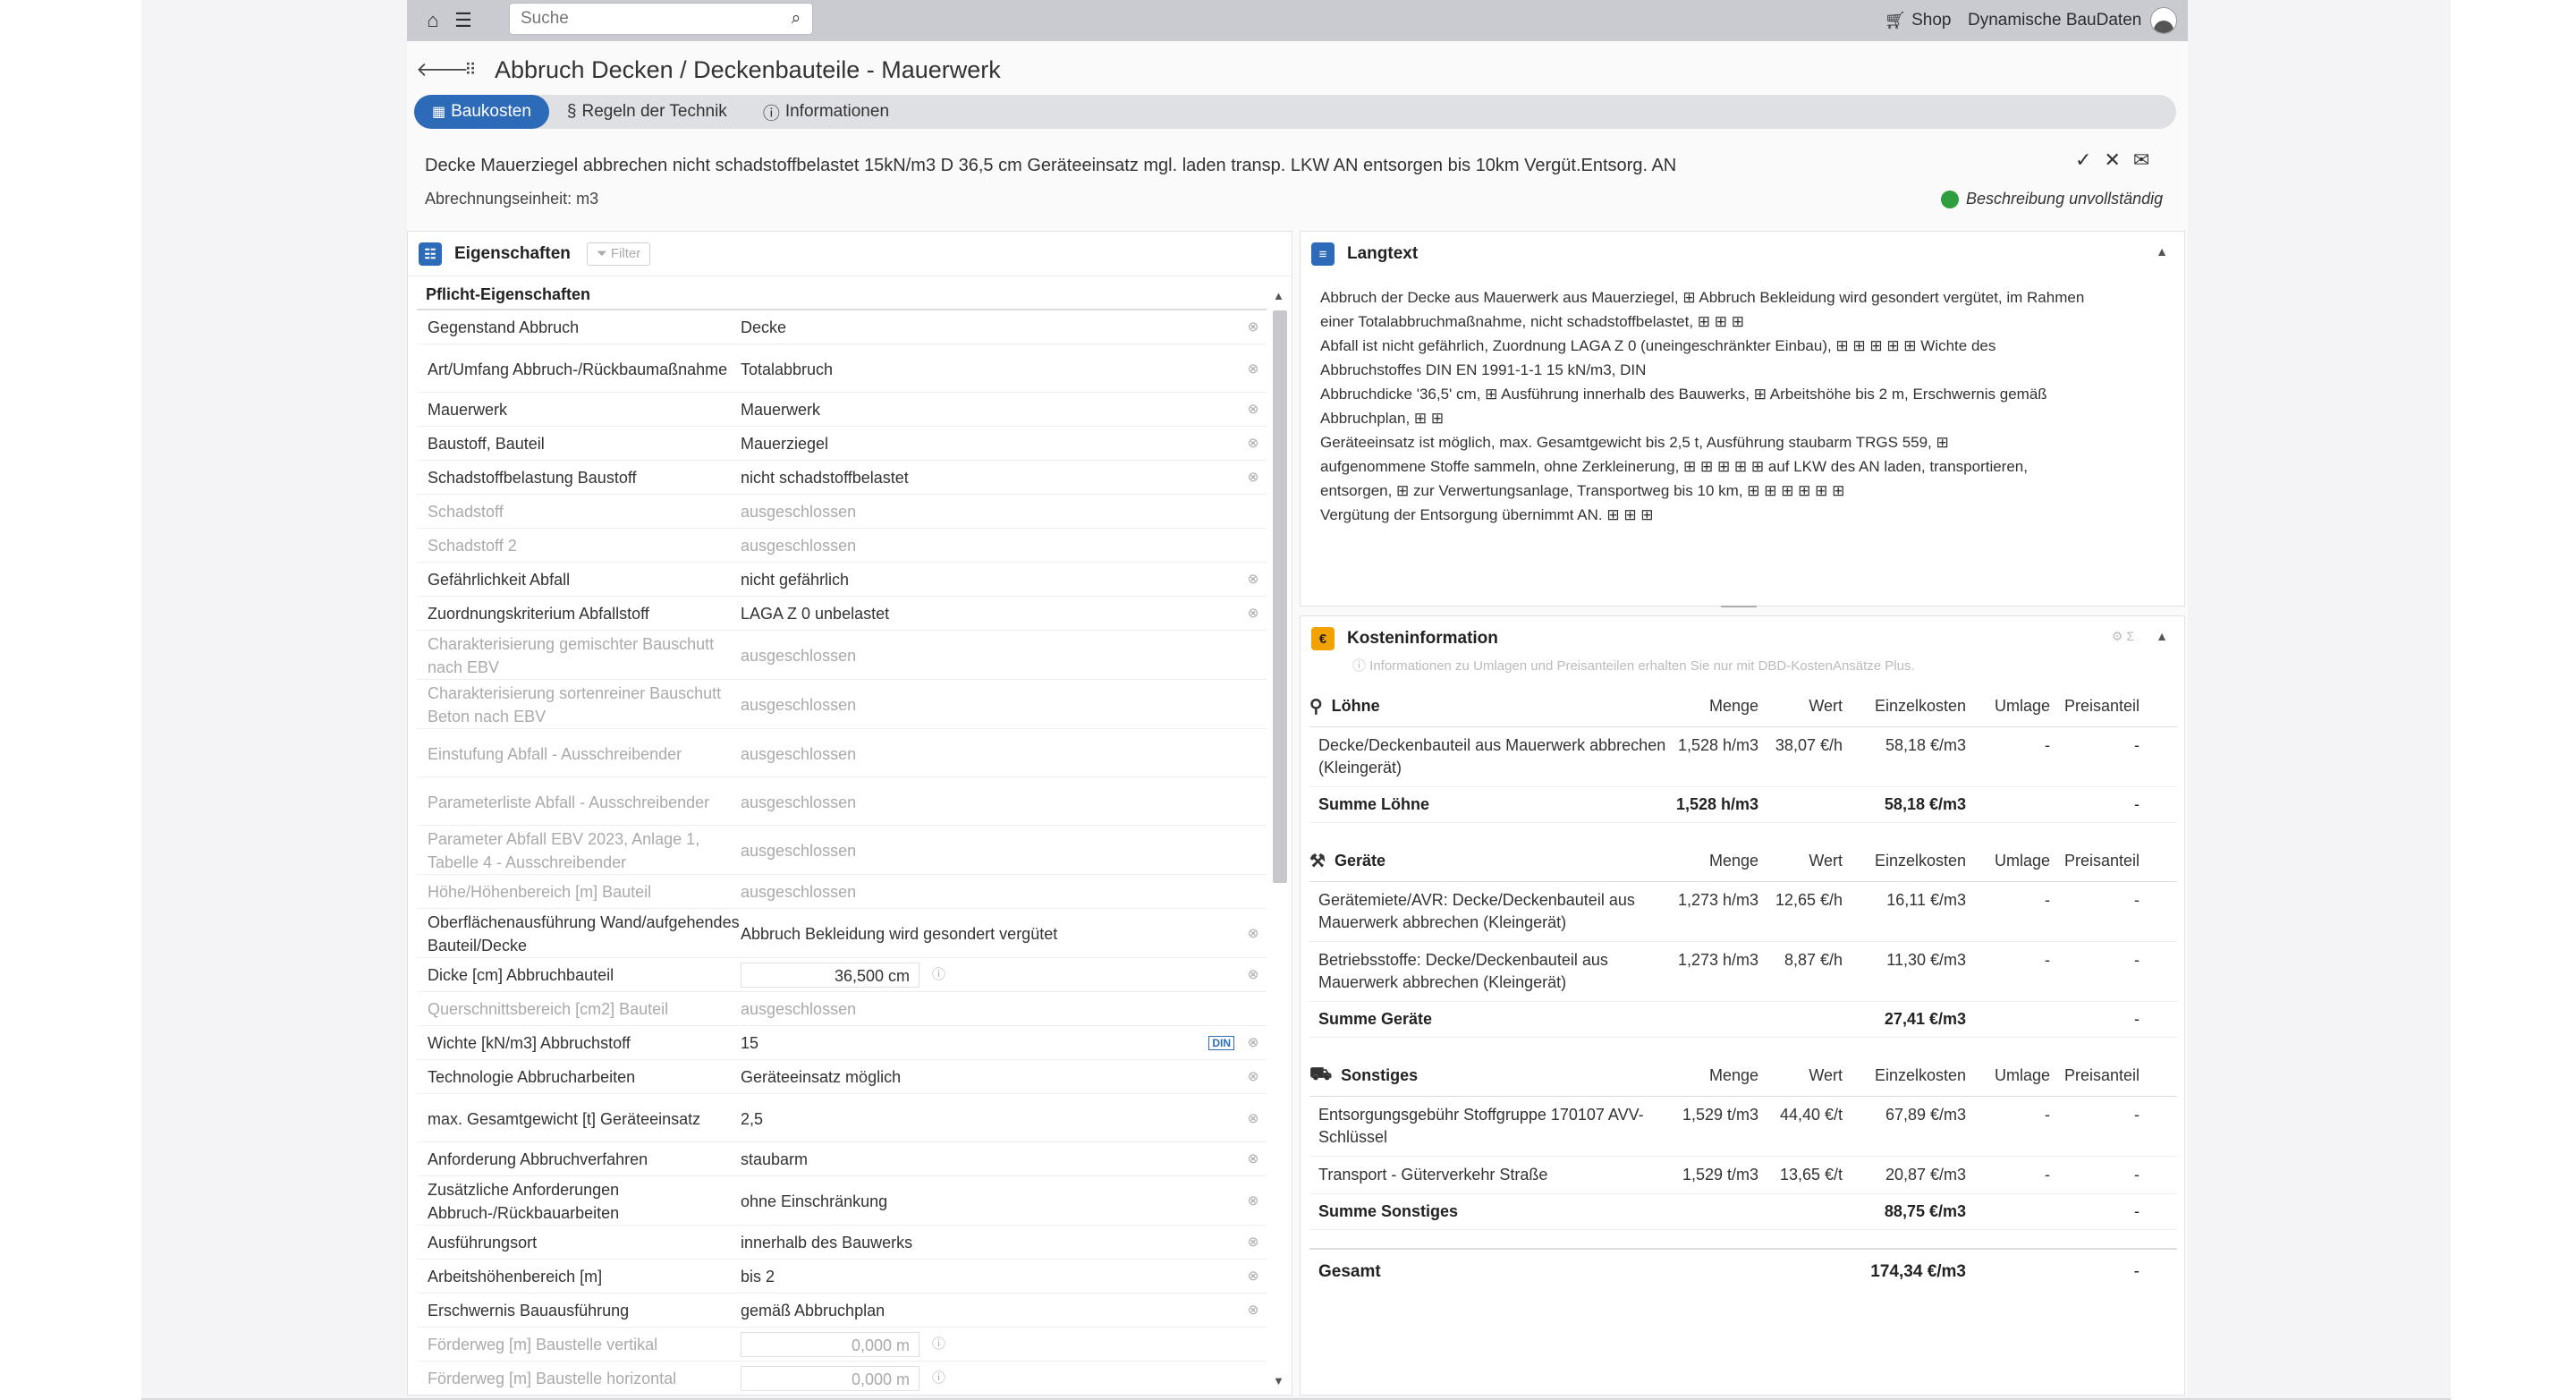 This screenshot has height=1400, width=2576. What do you see at coordinates (974, 1043) in the screenshot?
I see `property-value: 15` at bounding box center [974, 1043].